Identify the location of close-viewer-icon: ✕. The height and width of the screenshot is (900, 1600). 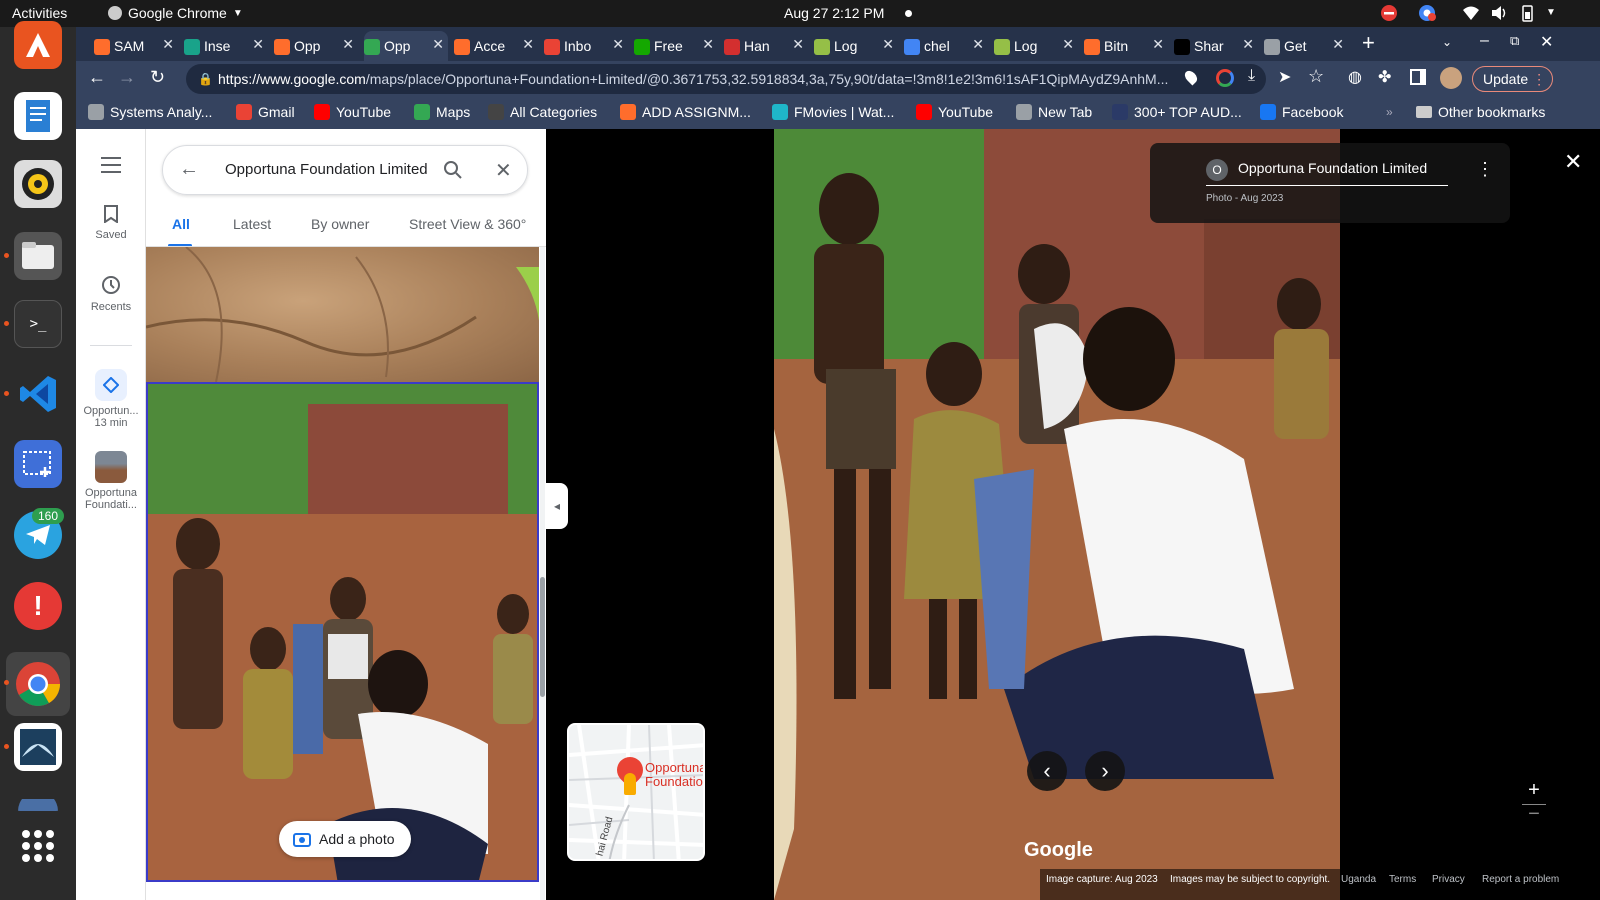
(1573, 162).